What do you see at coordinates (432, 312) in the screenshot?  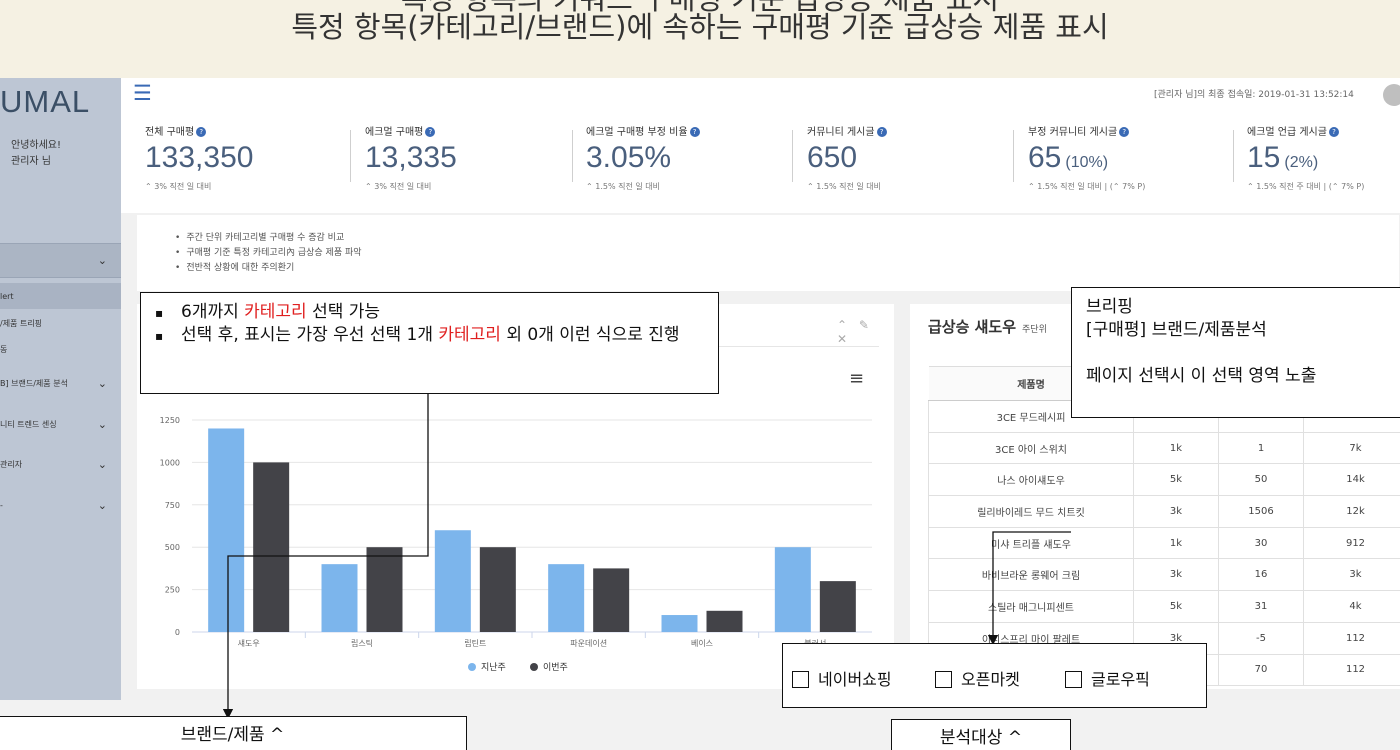 I see `callout-line: 6개까지 카테고리 선택 가능` at bounding box center [432, 312].